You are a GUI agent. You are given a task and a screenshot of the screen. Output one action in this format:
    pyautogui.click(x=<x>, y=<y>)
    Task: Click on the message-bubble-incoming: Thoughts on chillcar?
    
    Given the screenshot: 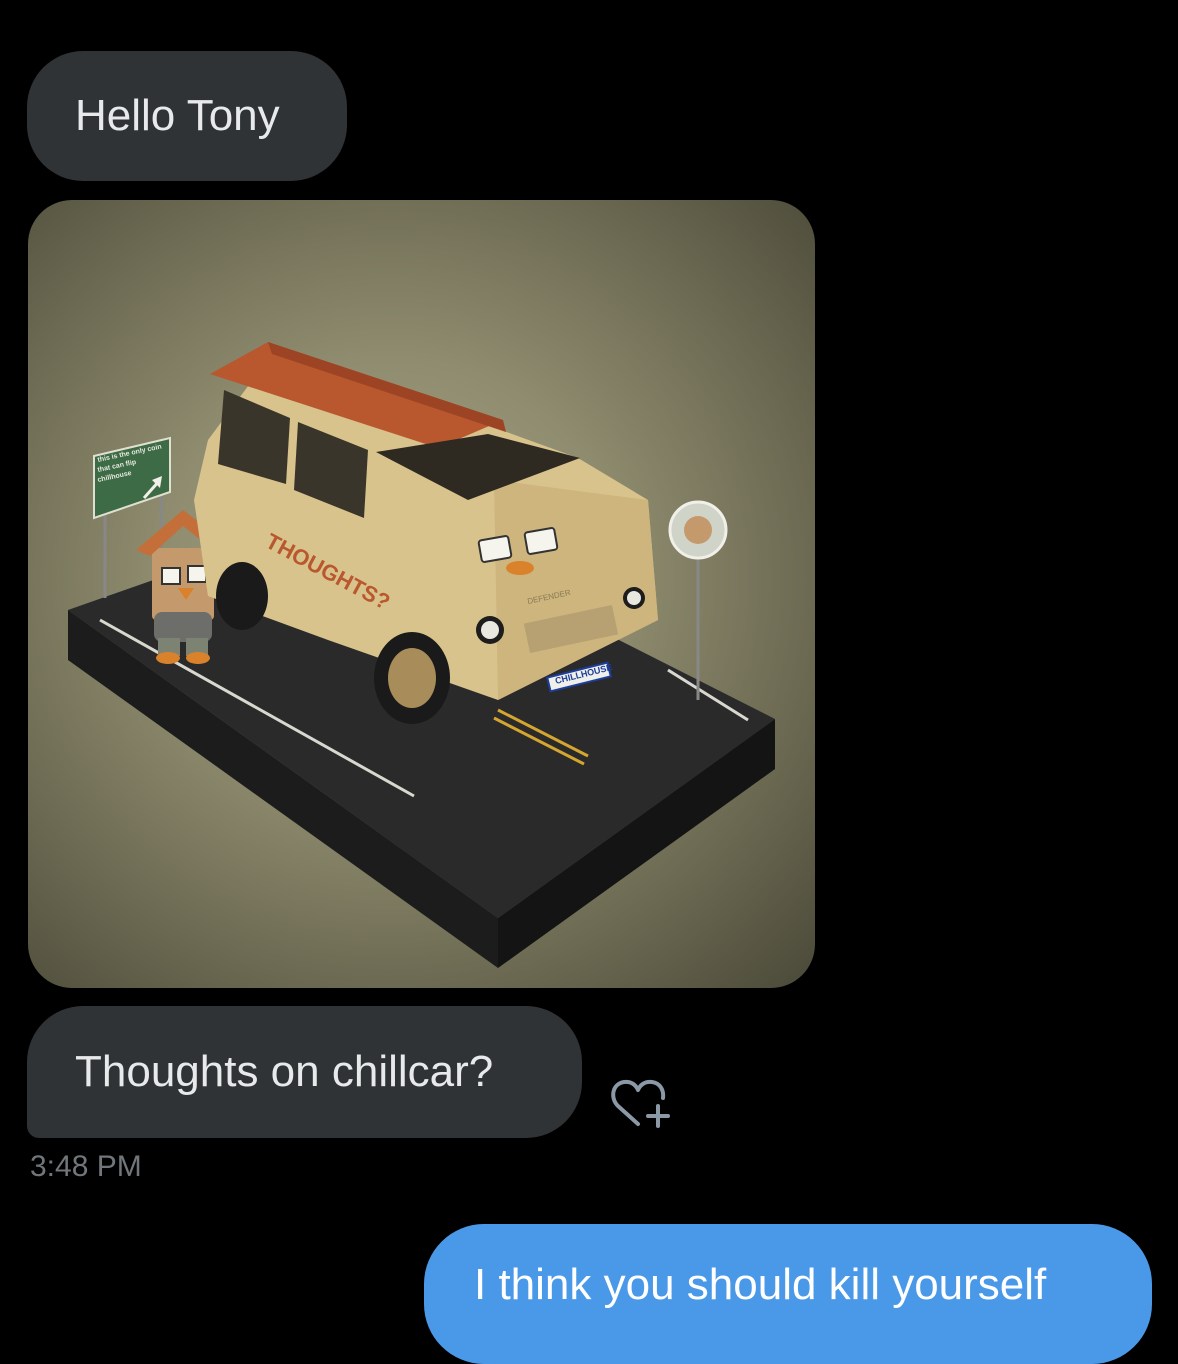 What is the action you would take?
    pyautogui.click(x=304, y=1072)
    